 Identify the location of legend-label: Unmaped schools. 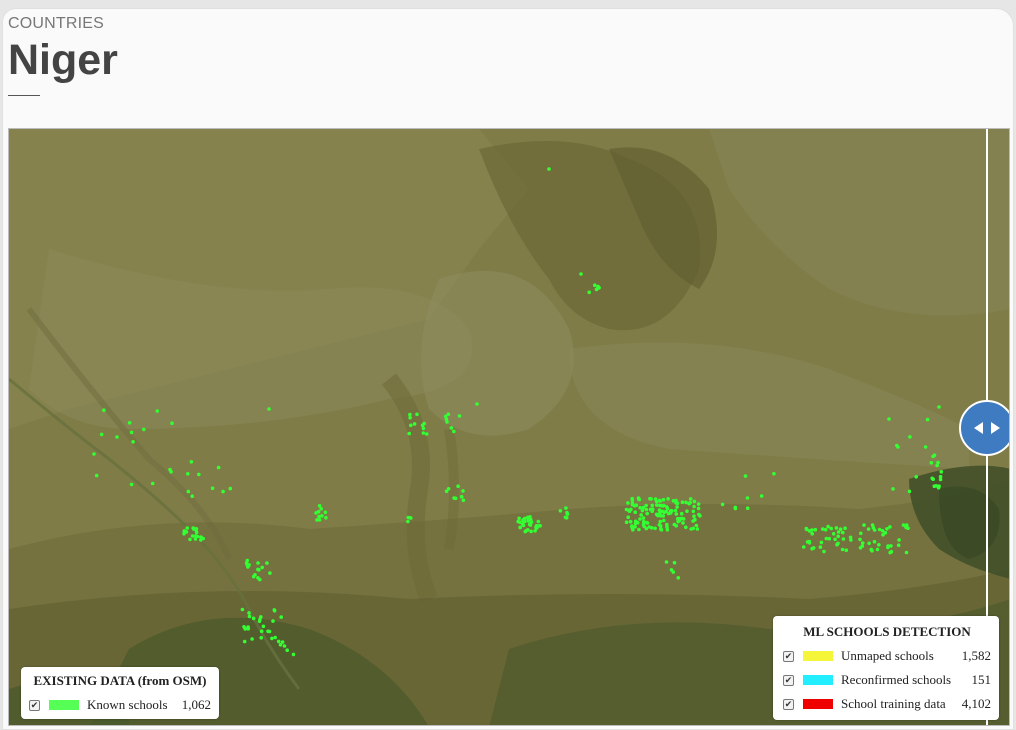
(887, 655).